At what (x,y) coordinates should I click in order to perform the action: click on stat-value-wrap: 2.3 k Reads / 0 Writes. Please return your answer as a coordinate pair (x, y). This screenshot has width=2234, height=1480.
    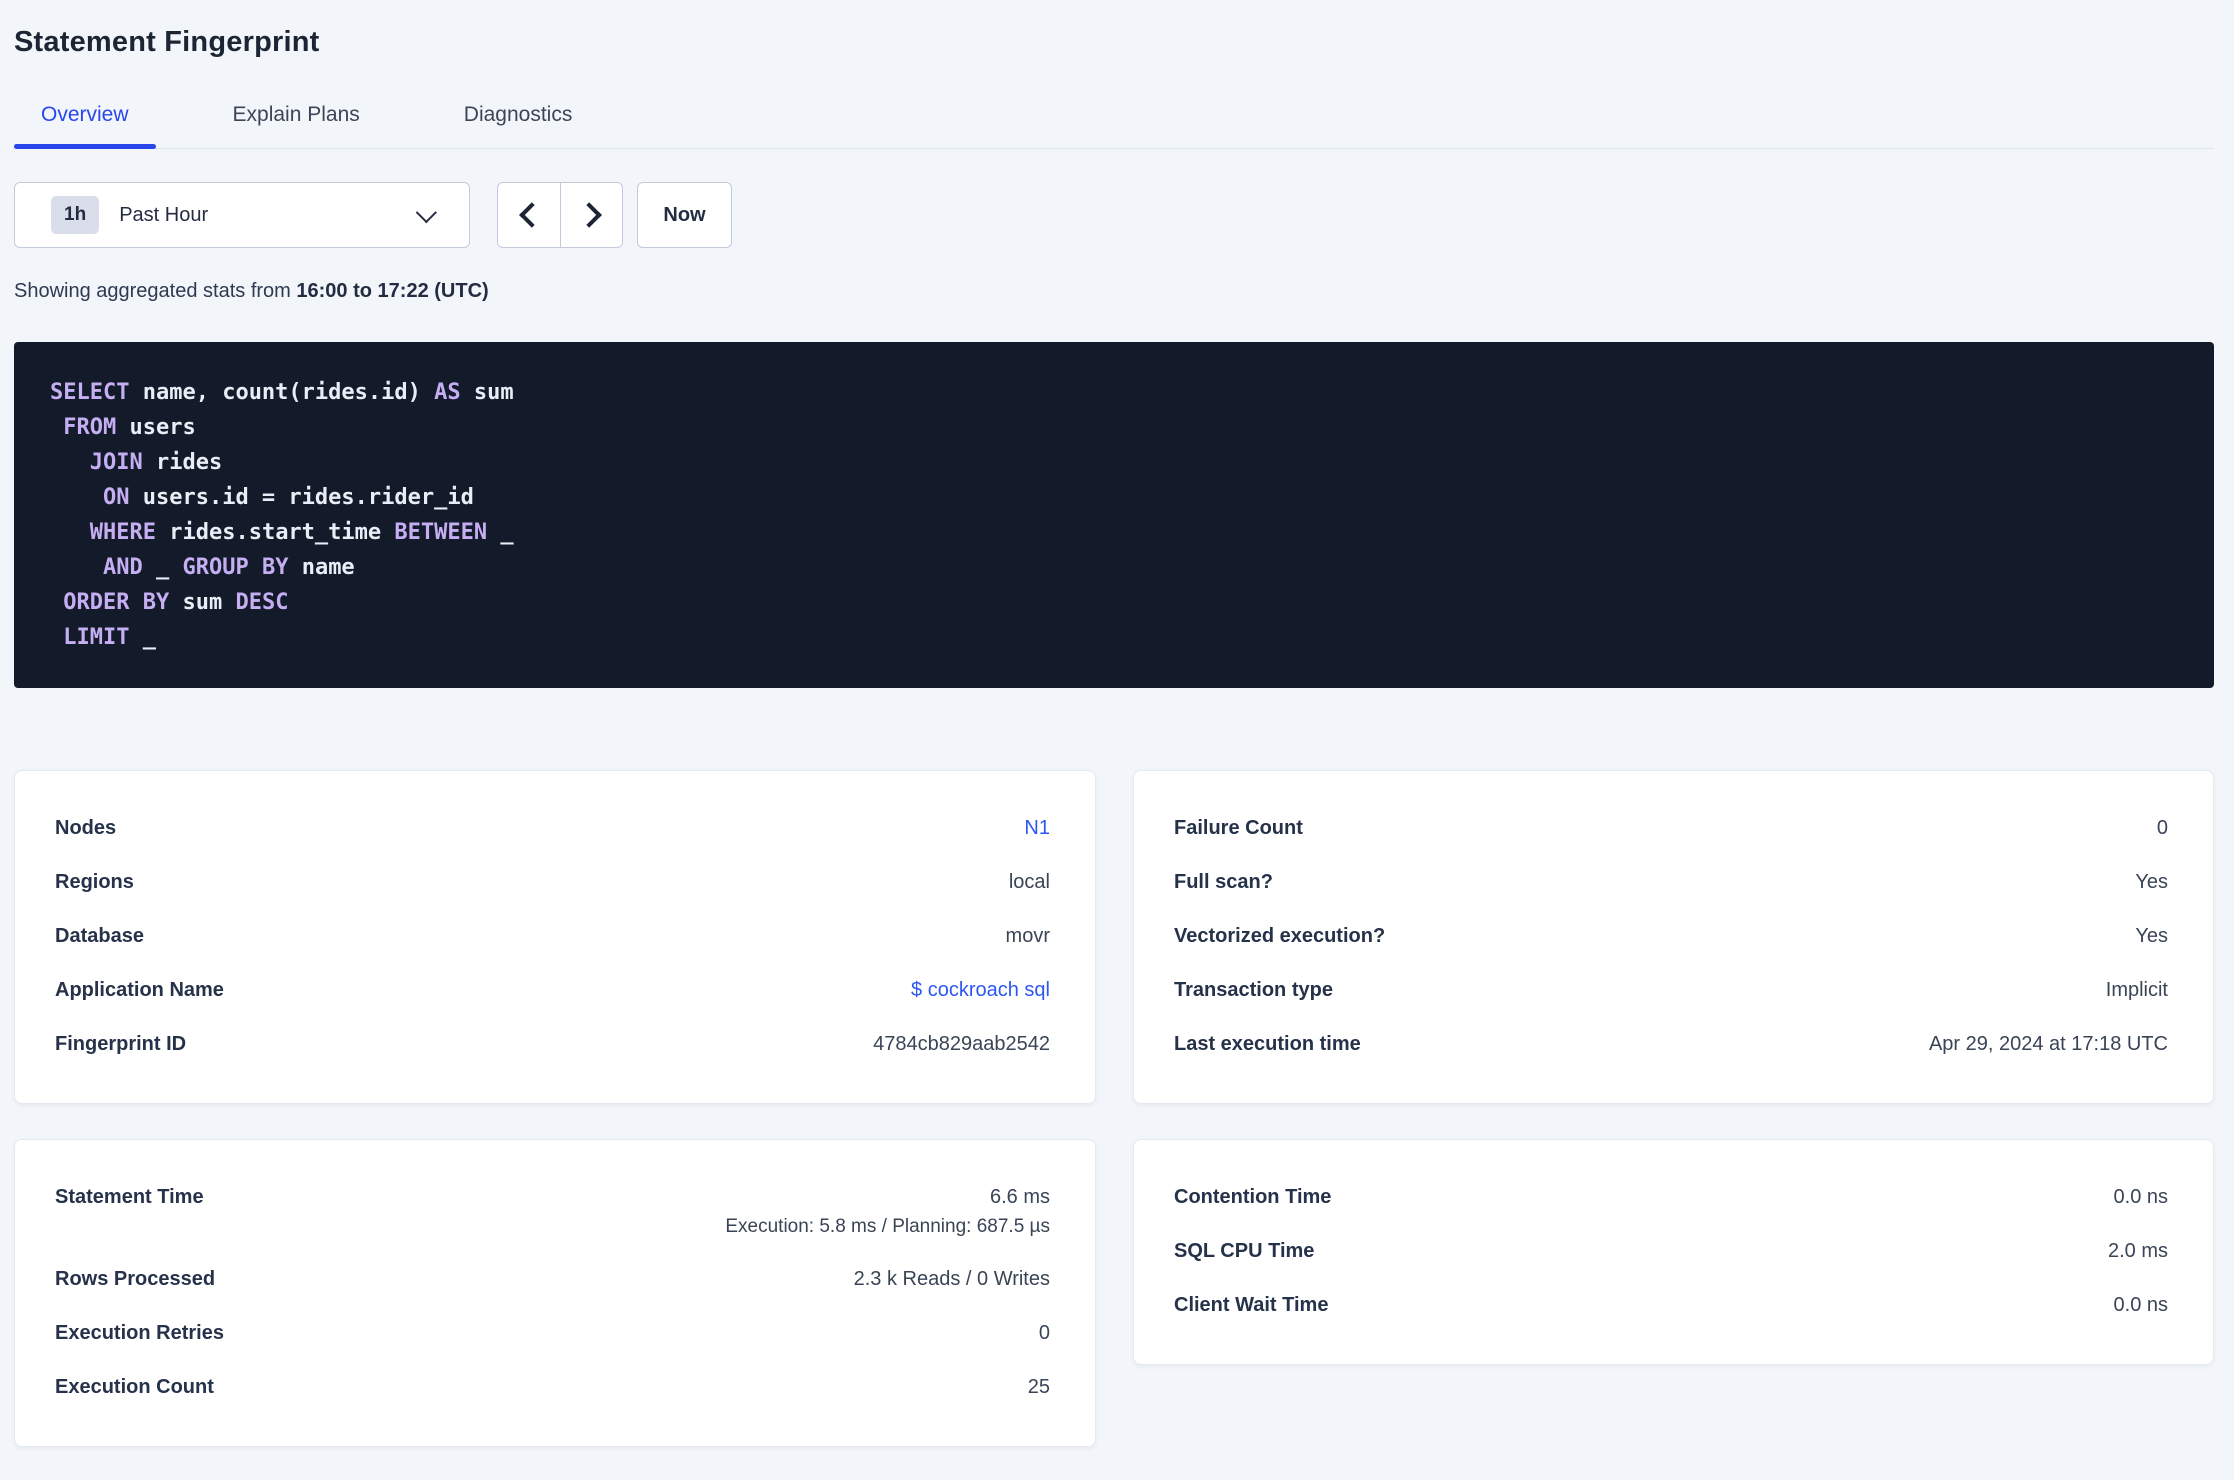
    Looking at the image, I should click on (952, 1279).